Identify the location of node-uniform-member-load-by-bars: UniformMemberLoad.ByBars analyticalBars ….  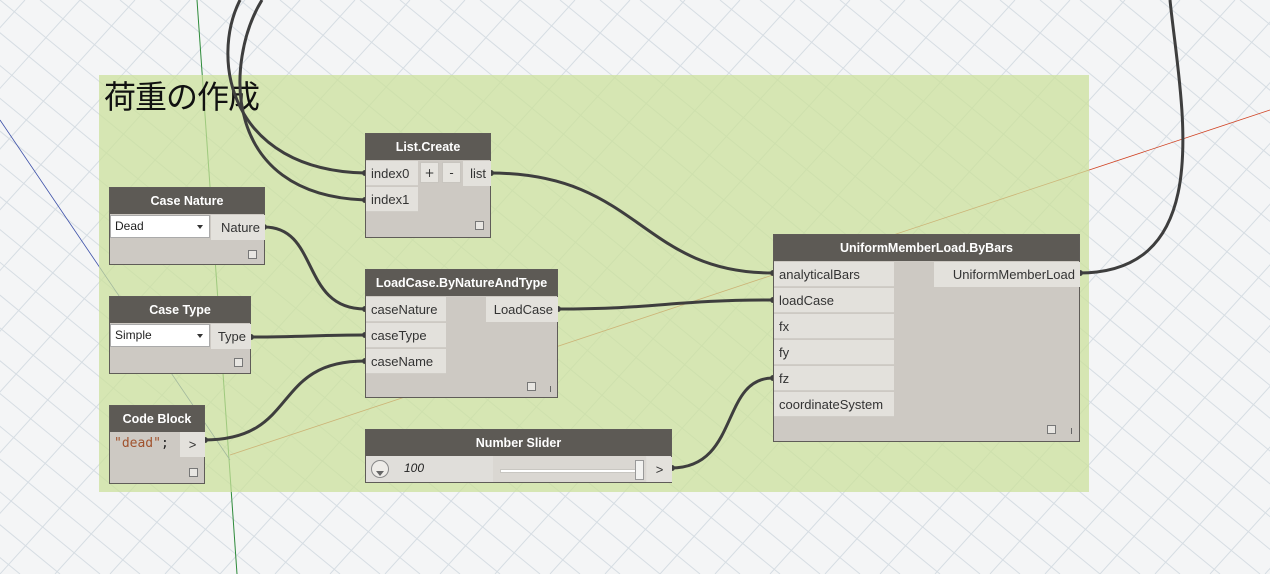
(926, 338).